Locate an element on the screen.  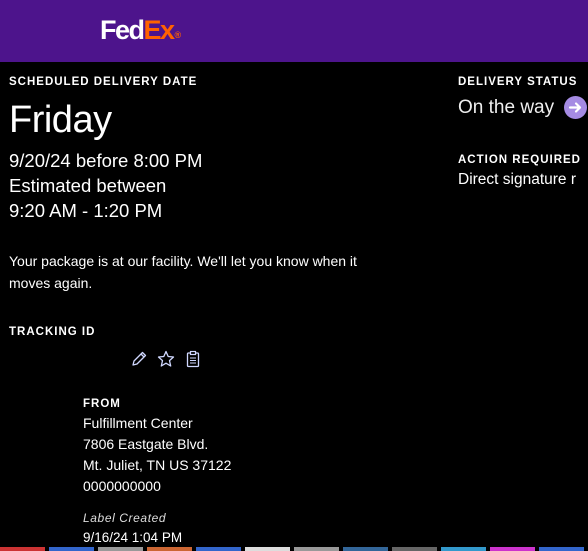
delivery-day: Friday is located at coordinates (60, 120).